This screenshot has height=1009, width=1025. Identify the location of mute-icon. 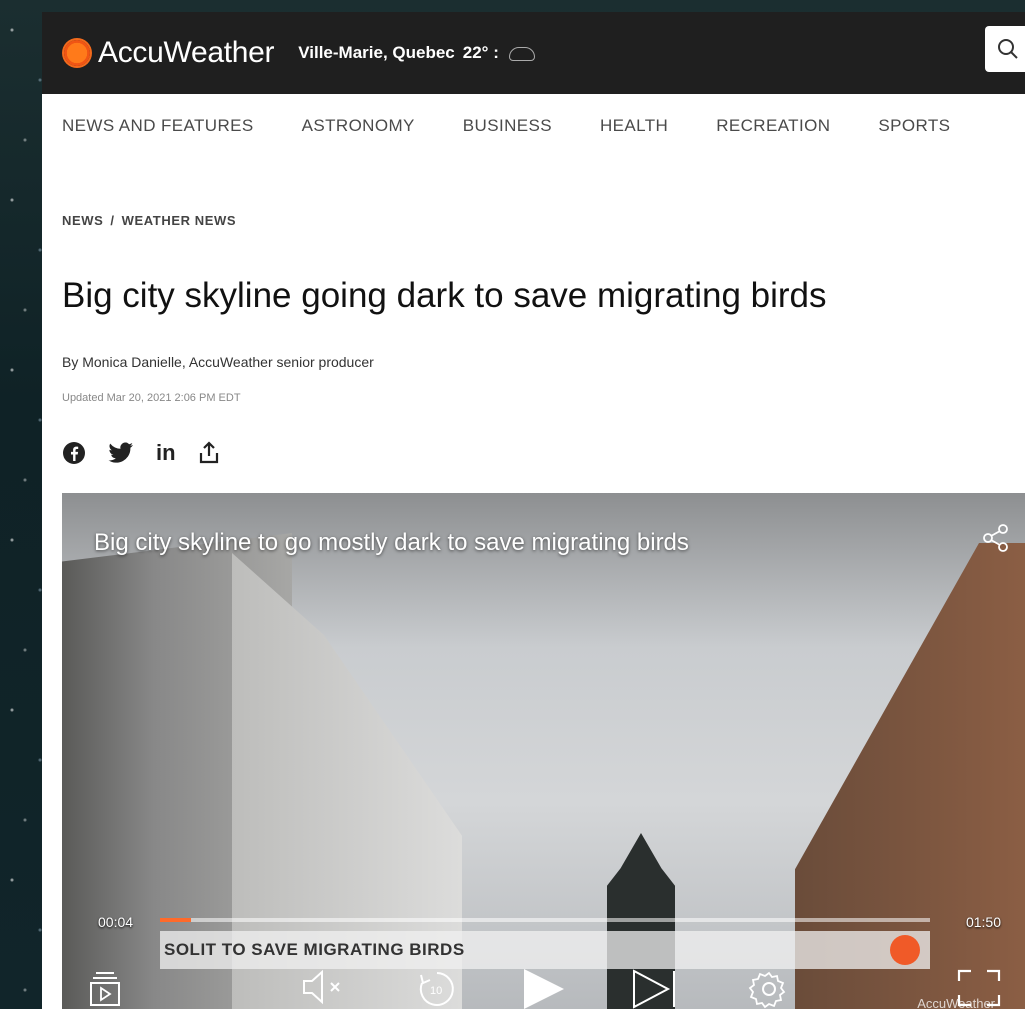
(323, 987).